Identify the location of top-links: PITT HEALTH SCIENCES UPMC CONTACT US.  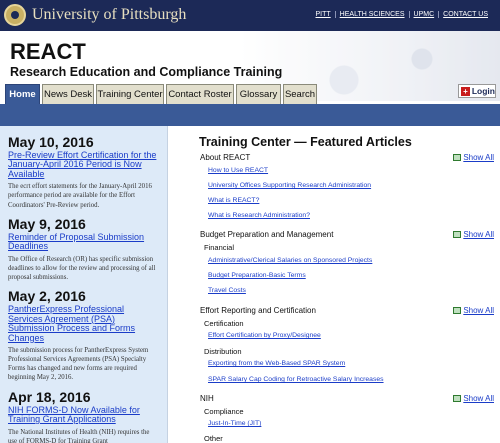
(402, 14).